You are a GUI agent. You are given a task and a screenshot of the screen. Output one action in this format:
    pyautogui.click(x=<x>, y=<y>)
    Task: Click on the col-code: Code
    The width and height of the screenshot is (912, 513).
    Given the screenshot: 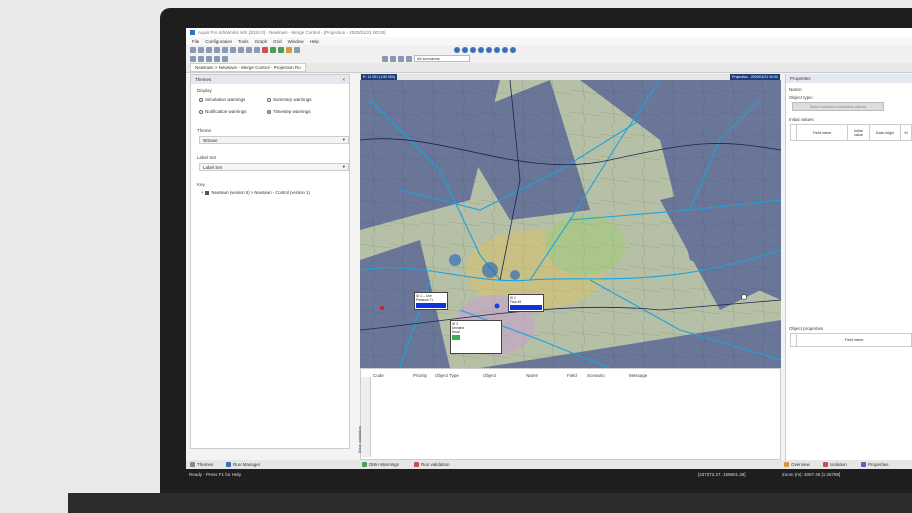 What is the action you would take?
    pyautogui.click(x=378, y=375)
    